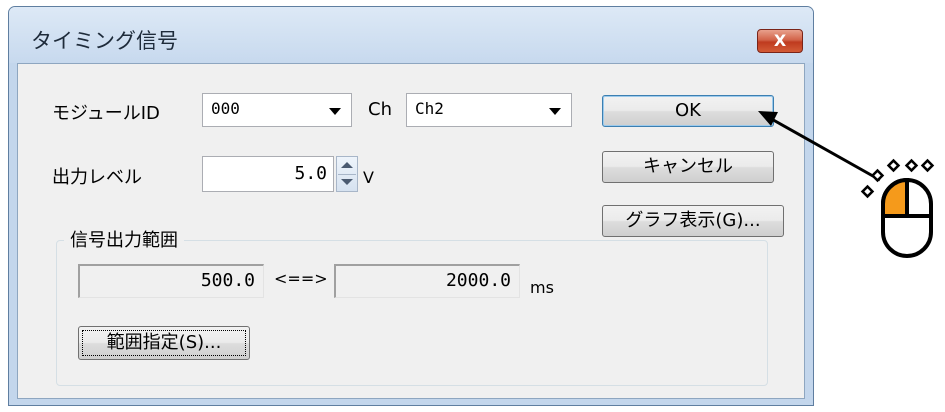  I want to click on pointer-arrow, so click(819, 146).